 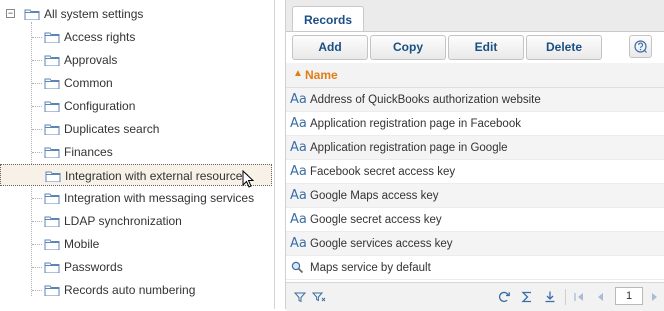 What do you see at coordinates (330, 47) in the screenshot?
I see `add-button: Add` at bounding box center [330, 47].